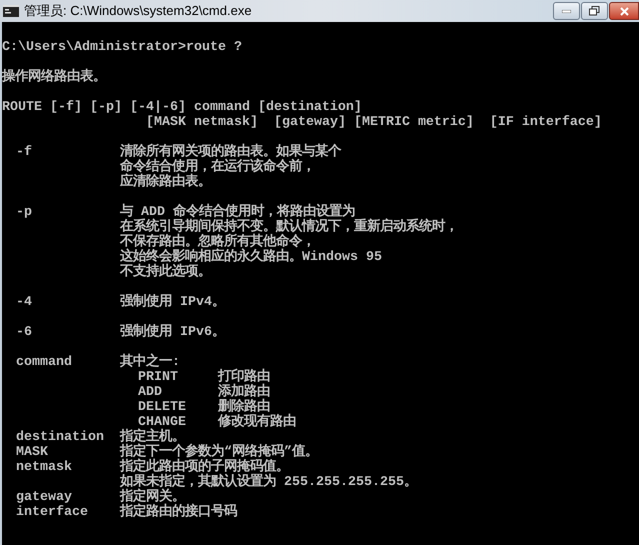  What do you see at coordinates (257, 422) in the screenshot?
I see `command-description: 修改现有路由` at bounding box center [257, 422].